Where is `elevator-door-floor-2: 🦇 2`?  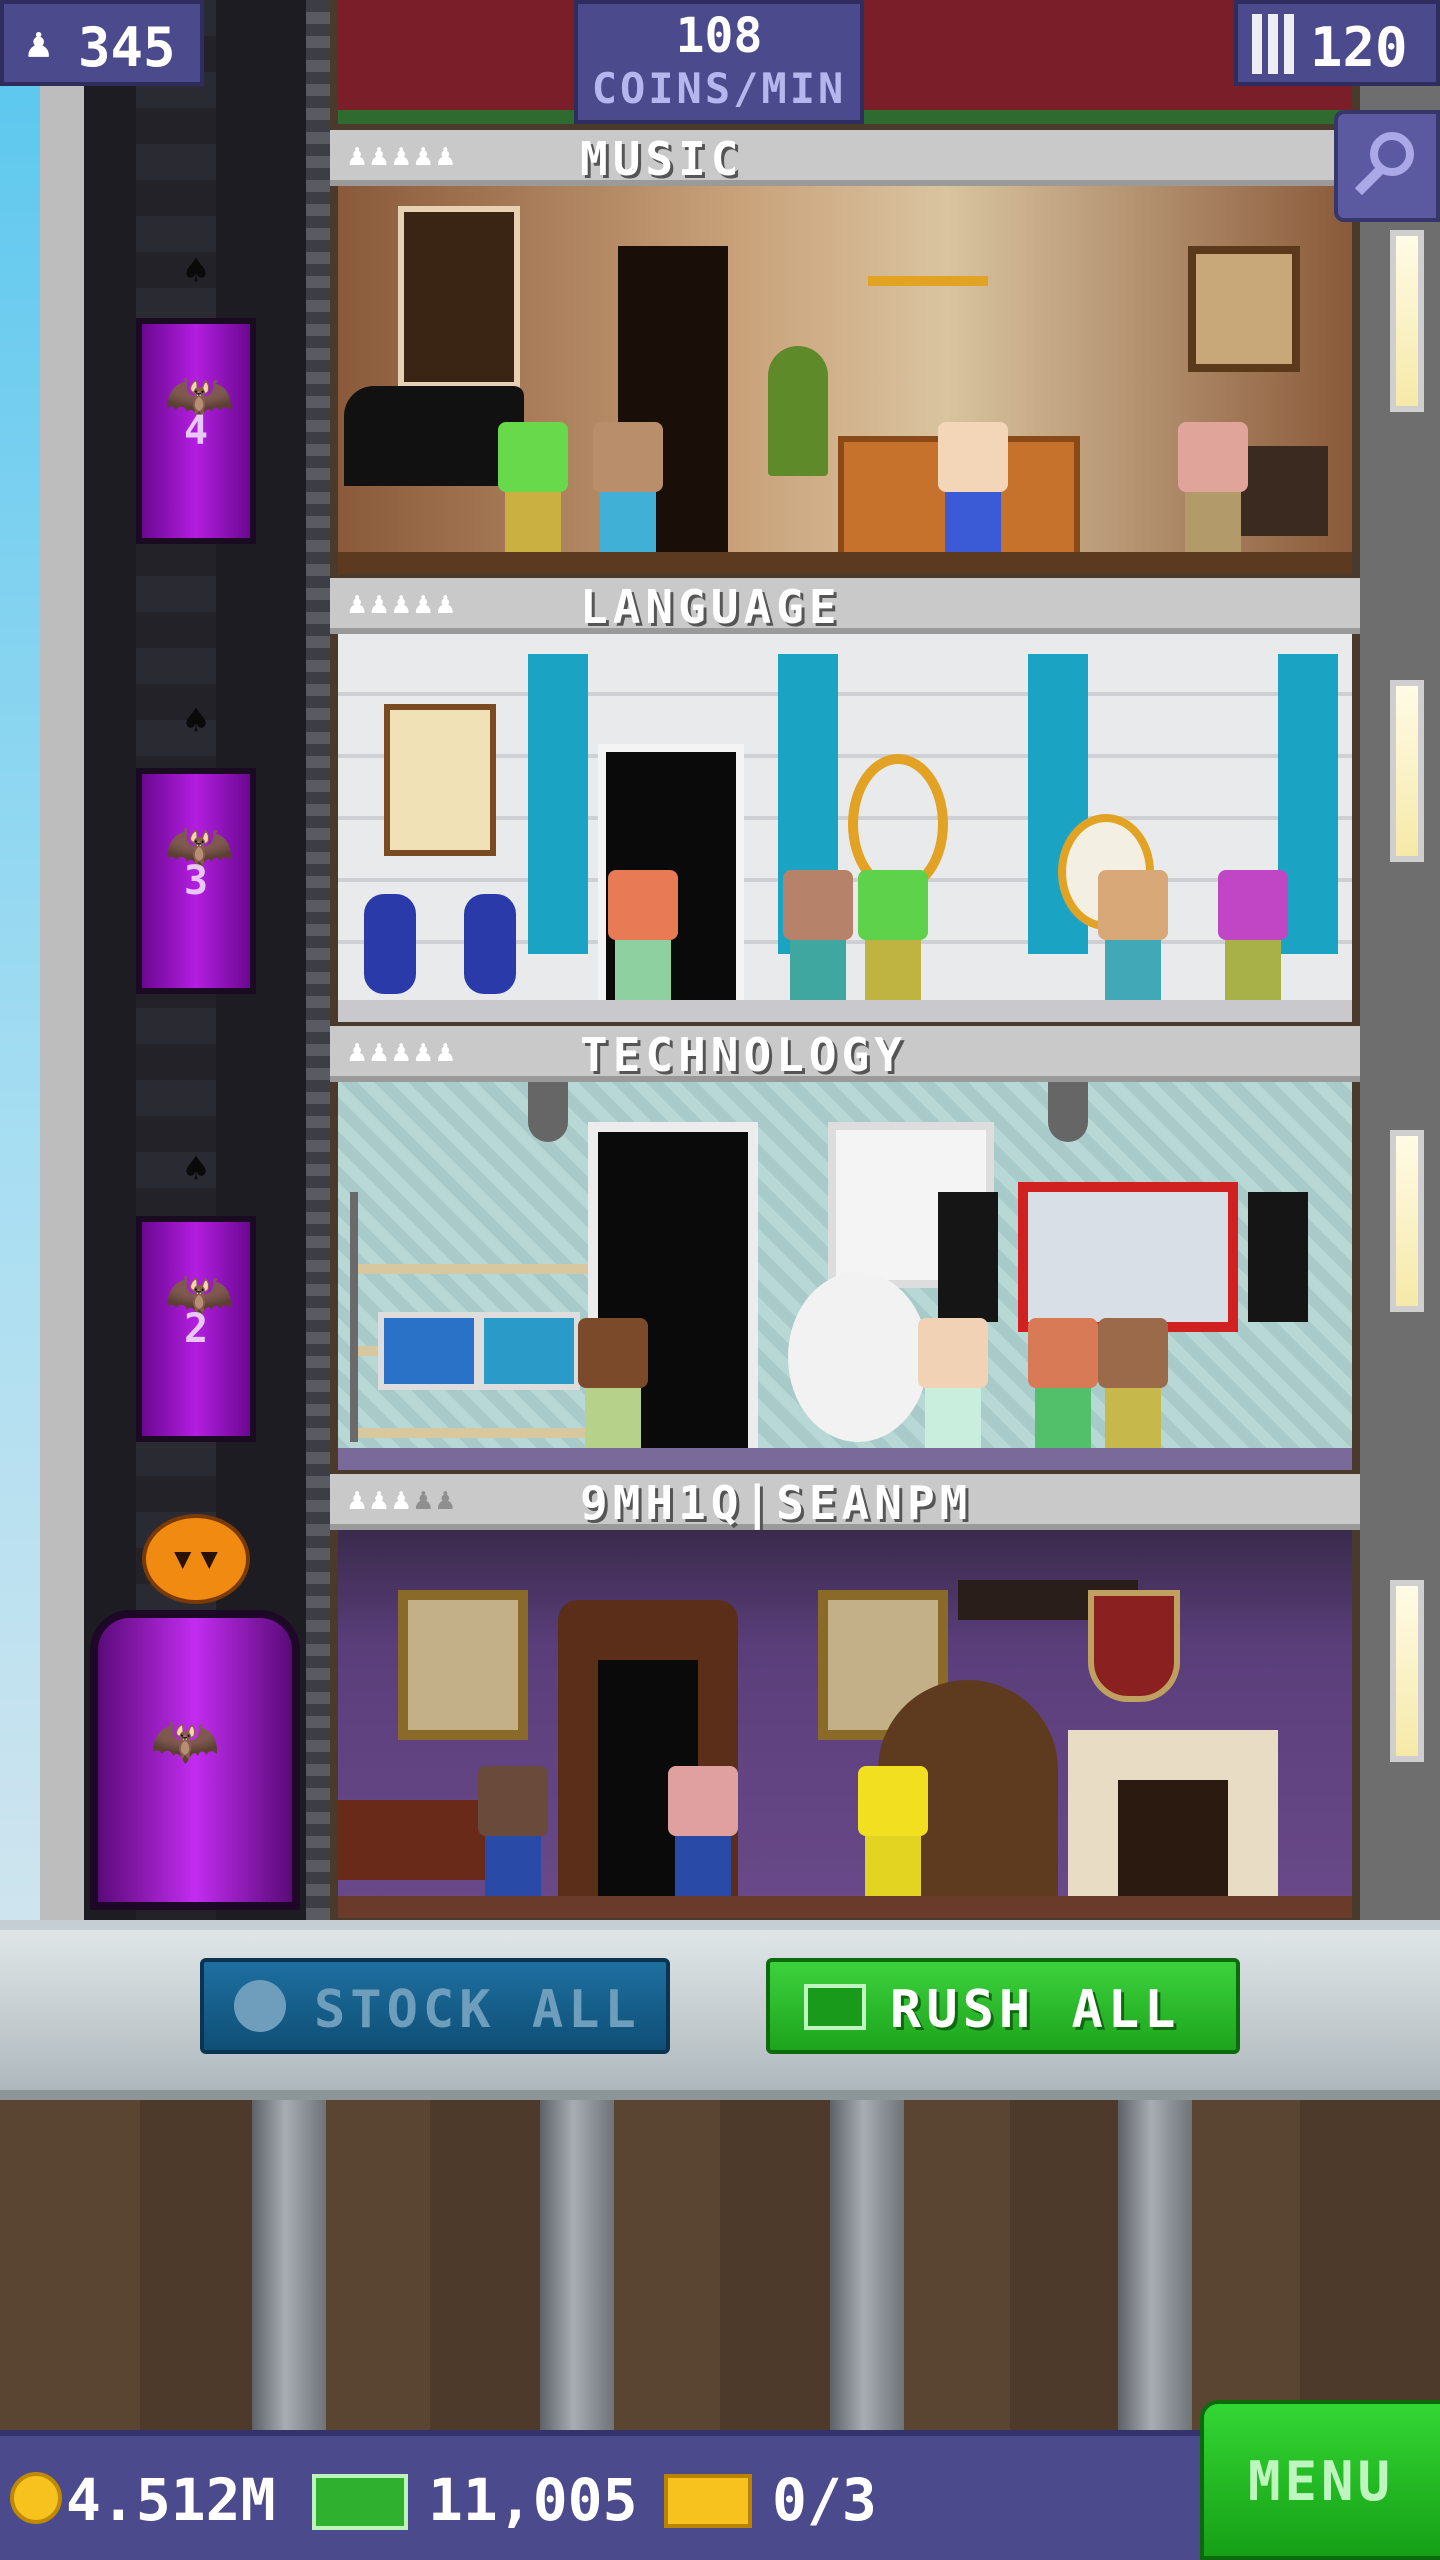
elevator-door-floor-2: 🦇 2 is located at coordinates (196, 1329).